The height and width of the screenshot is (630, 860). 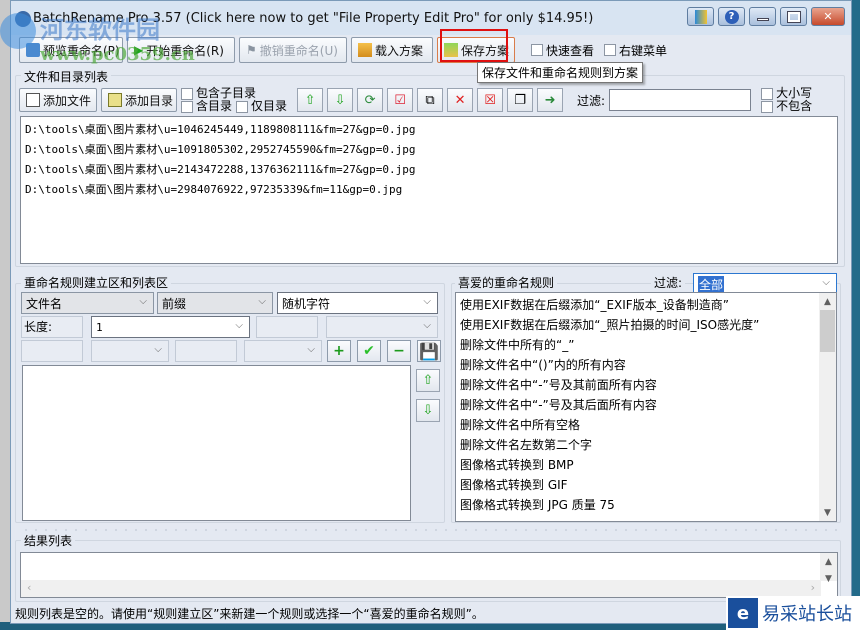 What do you see at coordinates (58, 100) in the screenshot?
I see `add-file-button: 添加文件` at bounding box center [58, 100].